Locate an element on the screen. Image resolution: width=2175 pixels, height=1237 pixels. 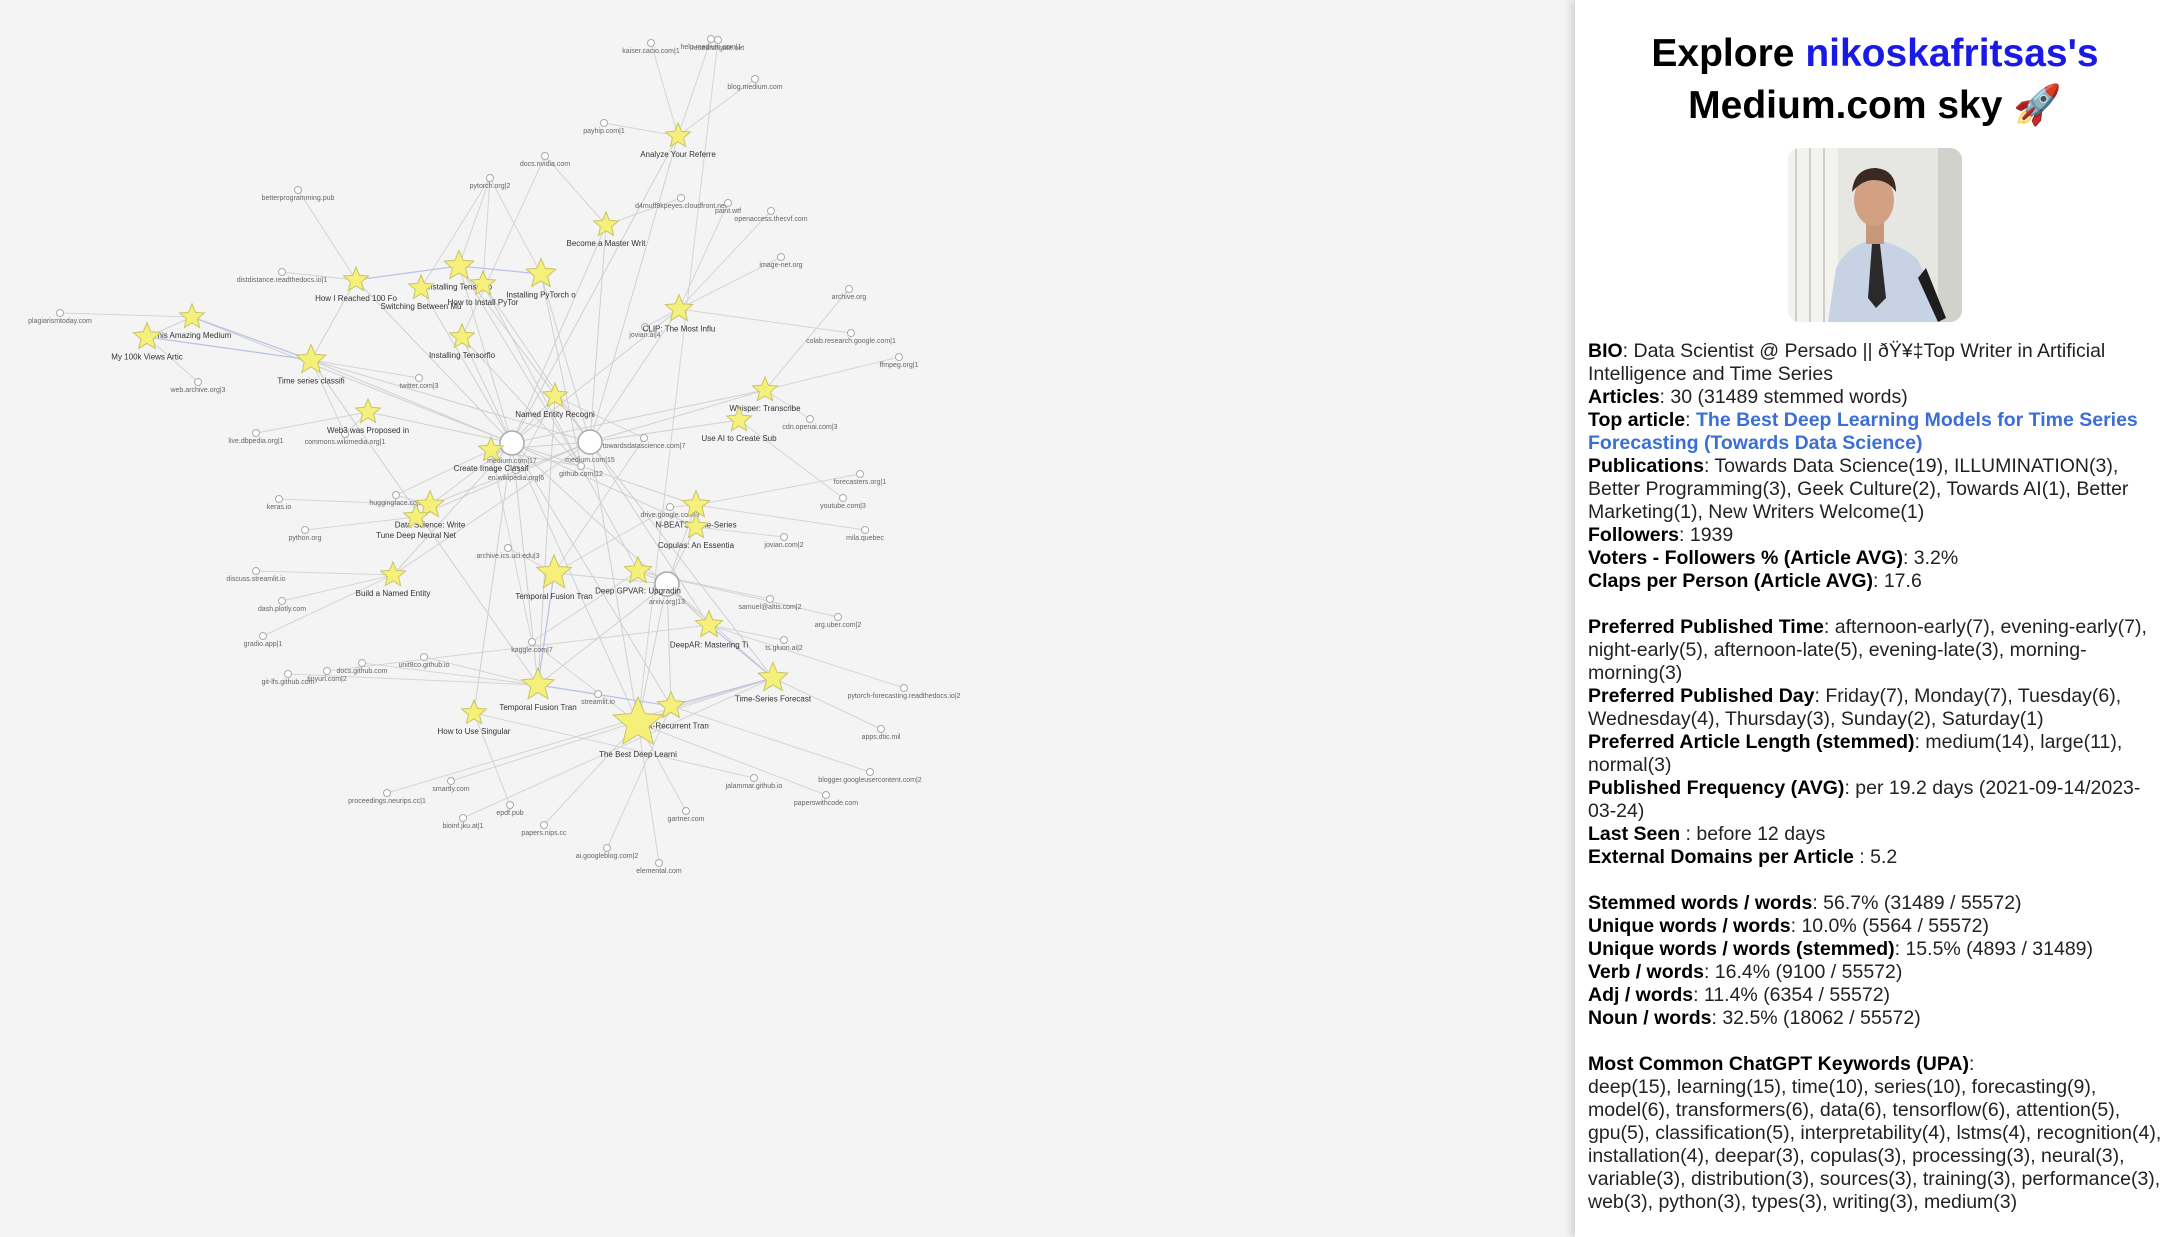
article-star-node: Installing Tensorflo is located at coordinates (462, 341).